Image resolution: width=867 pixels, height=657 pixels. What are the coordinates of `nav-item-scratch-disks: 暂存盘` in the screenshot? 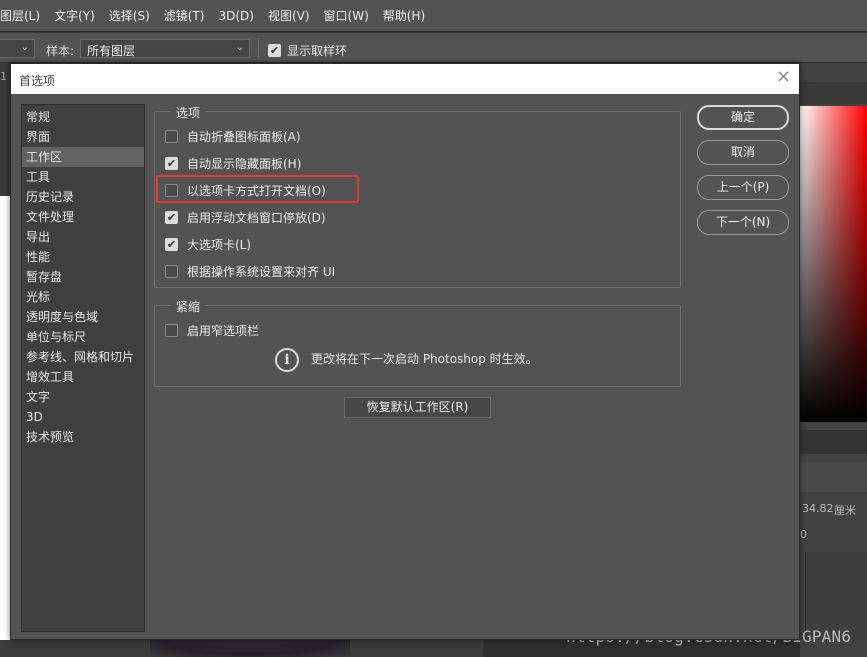 It's located at (83, 277).